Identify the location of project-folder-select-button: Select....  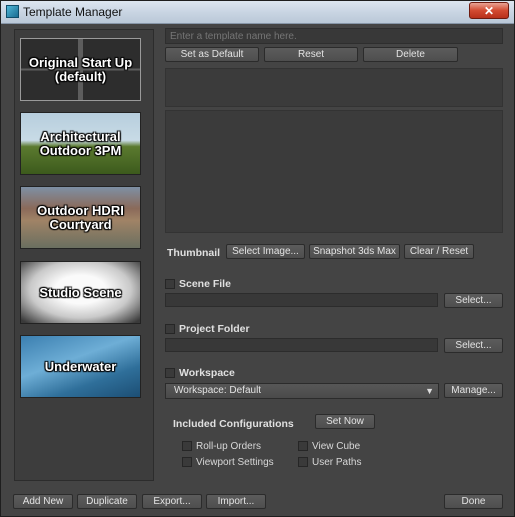
(473, 345).